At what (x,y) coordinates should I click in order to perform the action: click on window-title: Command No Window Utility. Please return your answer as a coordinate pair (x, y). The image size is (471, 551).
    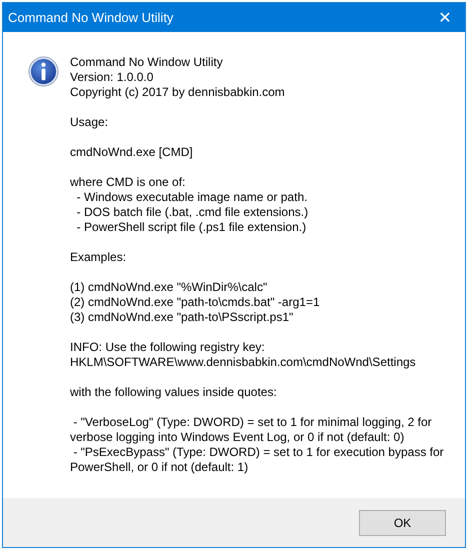
    Looking at the image, I should click on (91, 17).